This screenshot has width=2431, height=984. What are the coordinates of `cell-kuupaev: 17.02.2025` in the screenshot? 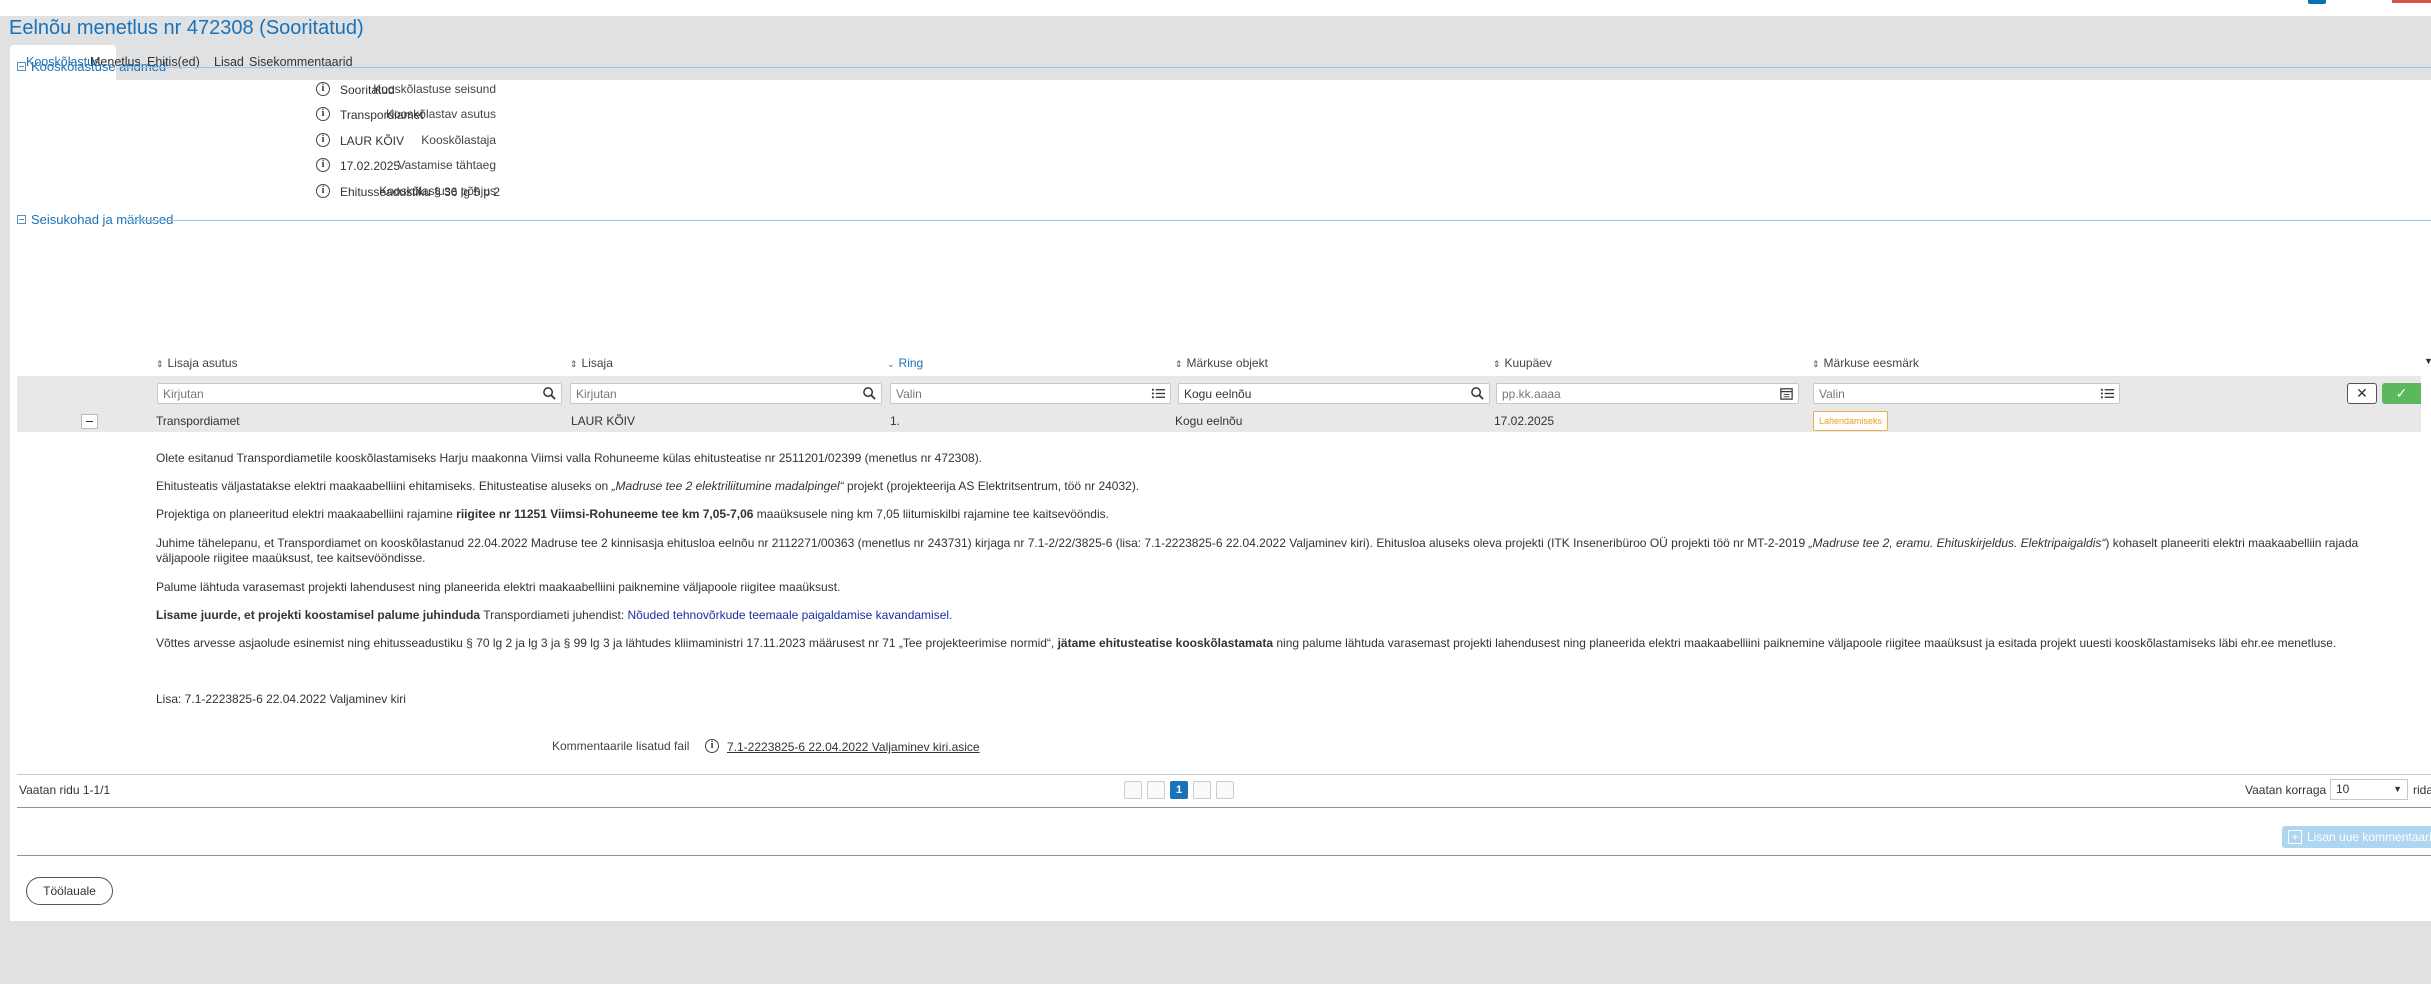 It's located at (1524, 421).